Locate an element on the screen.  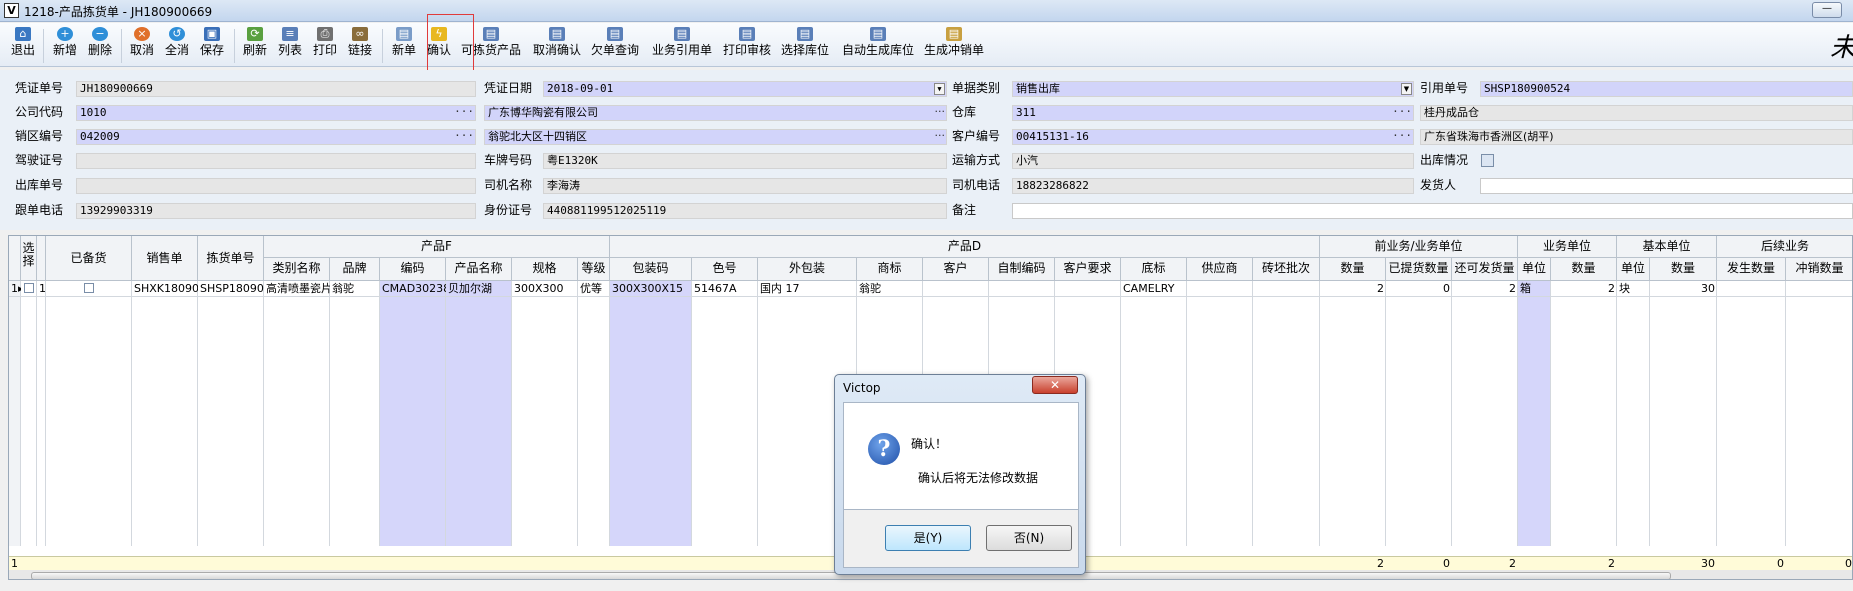
col-header-bottom-mark: 底标 is located at coordinates (1154, 269).